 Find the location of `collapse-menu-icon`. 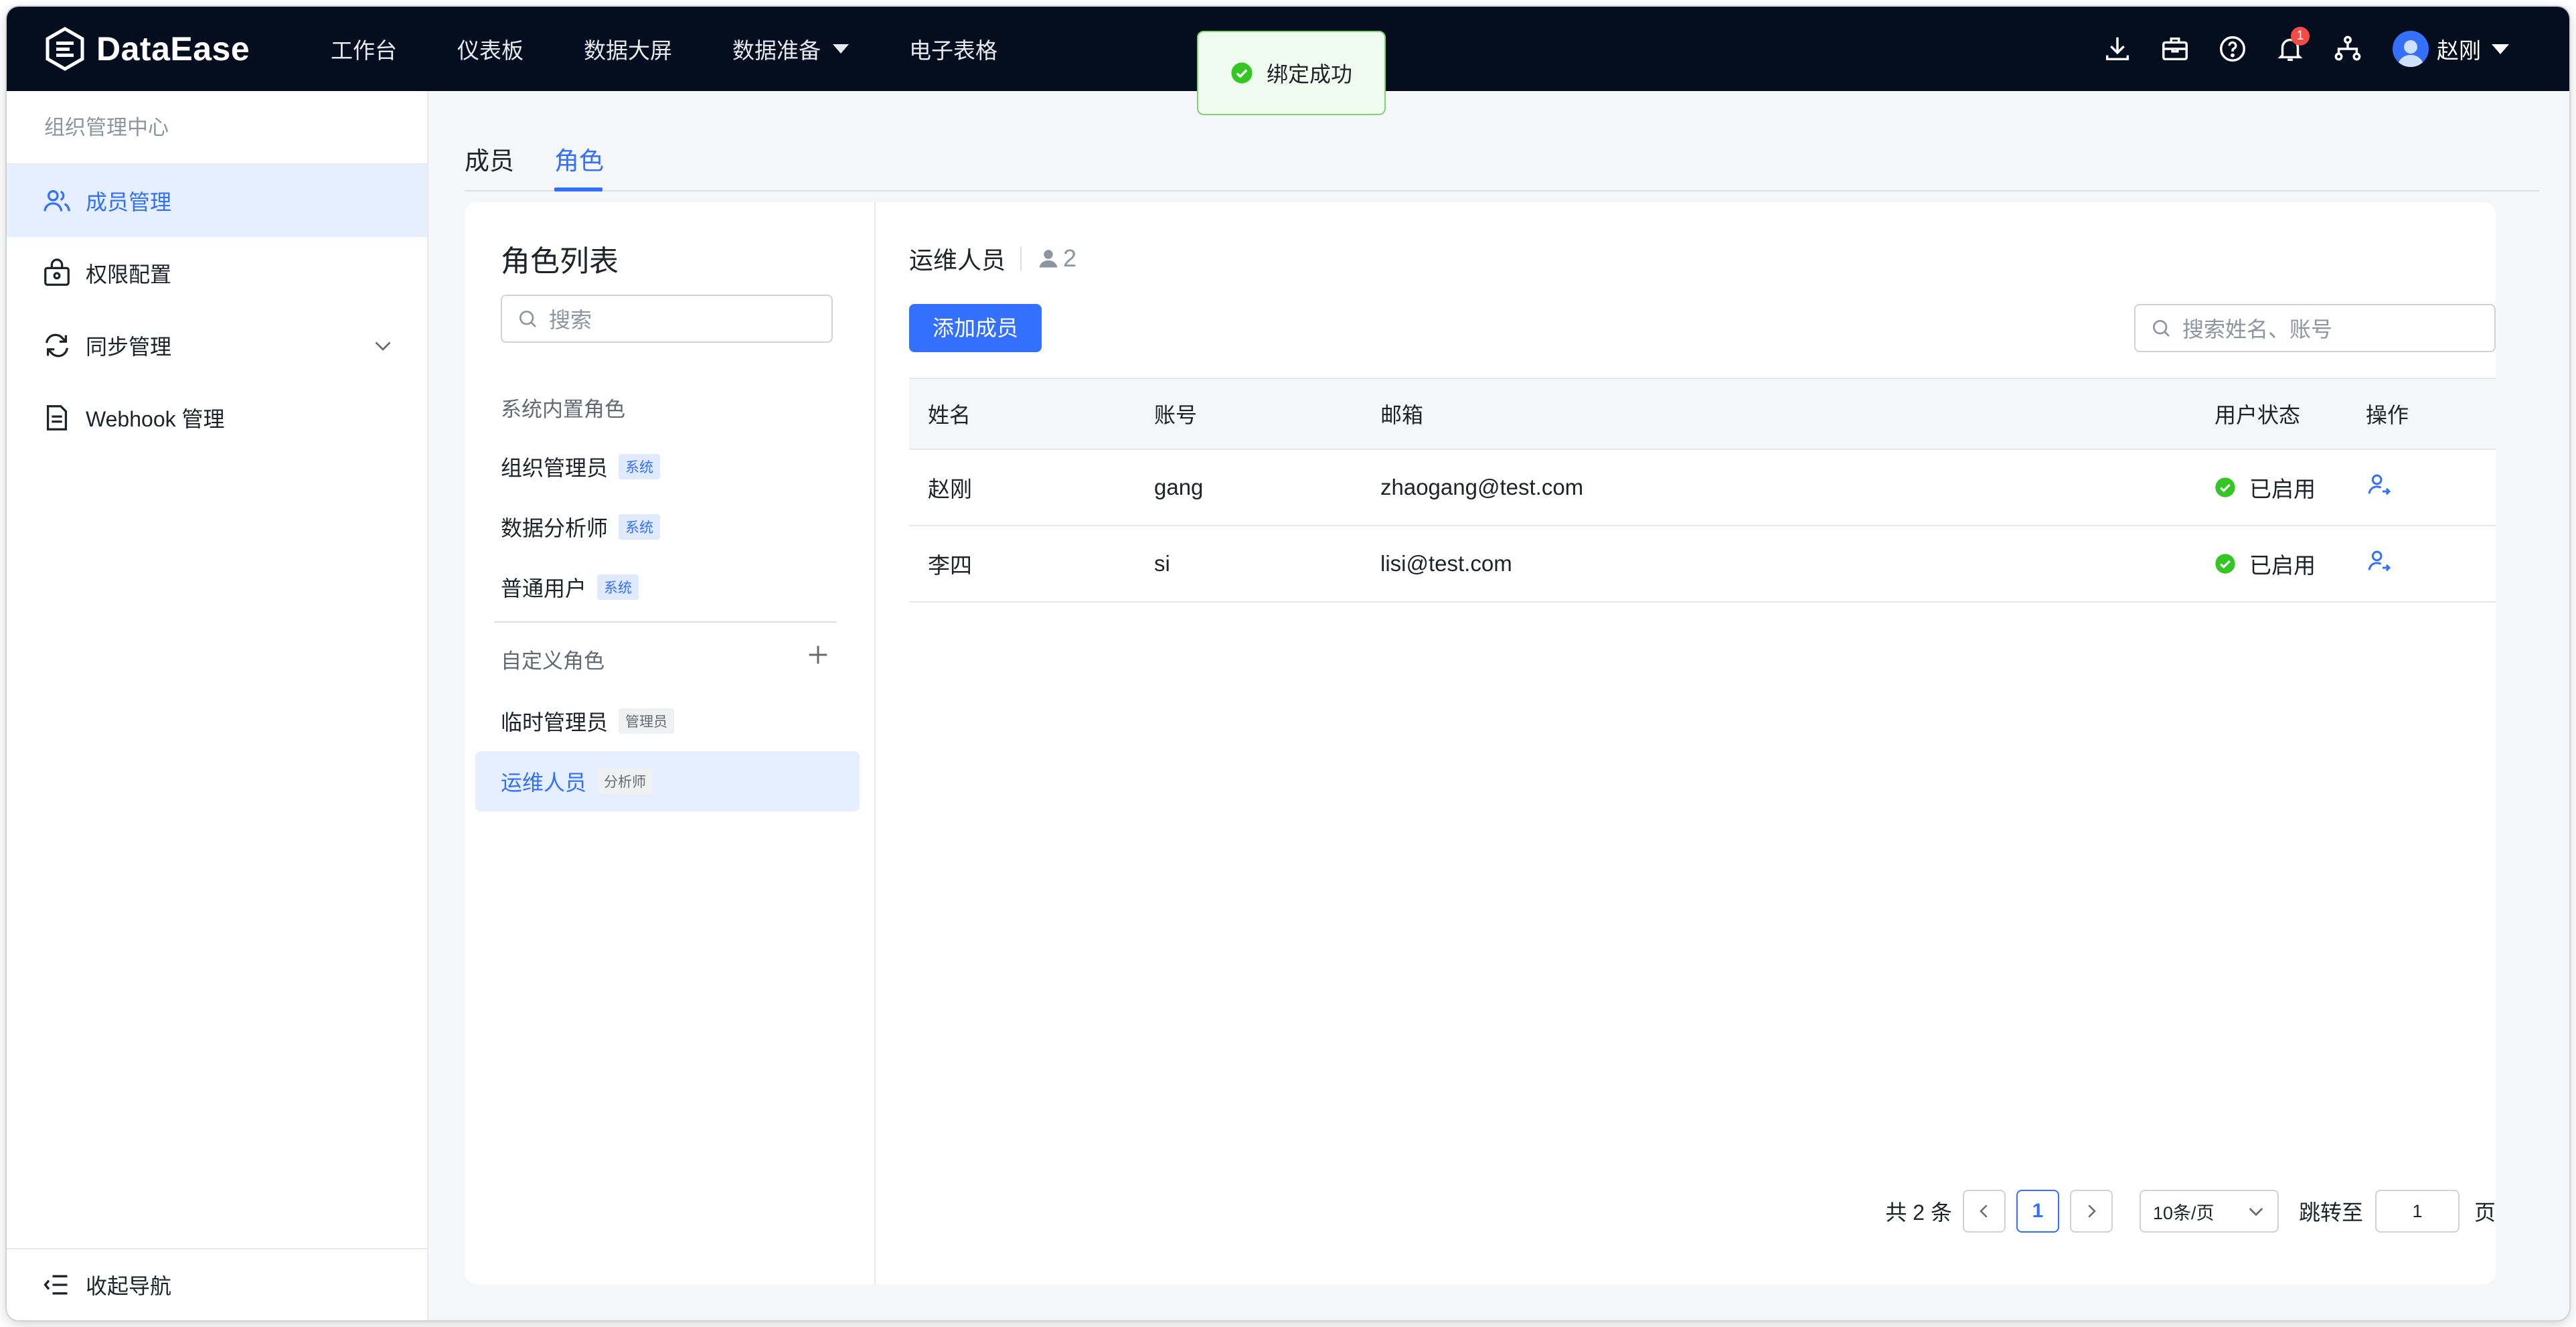

collapse-menu-icon is located at coordinates (56, 1285).